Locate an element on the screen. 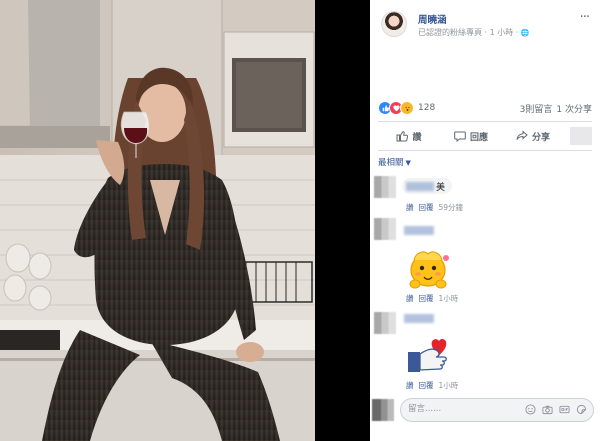  comment-icon is located at coordinates (460, 136).